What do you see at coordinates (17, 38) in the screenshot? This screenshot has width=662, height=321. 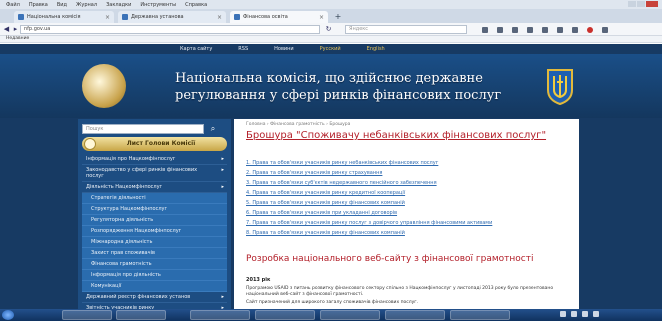 I see `bookmark-item: Недавние` at bounding box center [17, 38].